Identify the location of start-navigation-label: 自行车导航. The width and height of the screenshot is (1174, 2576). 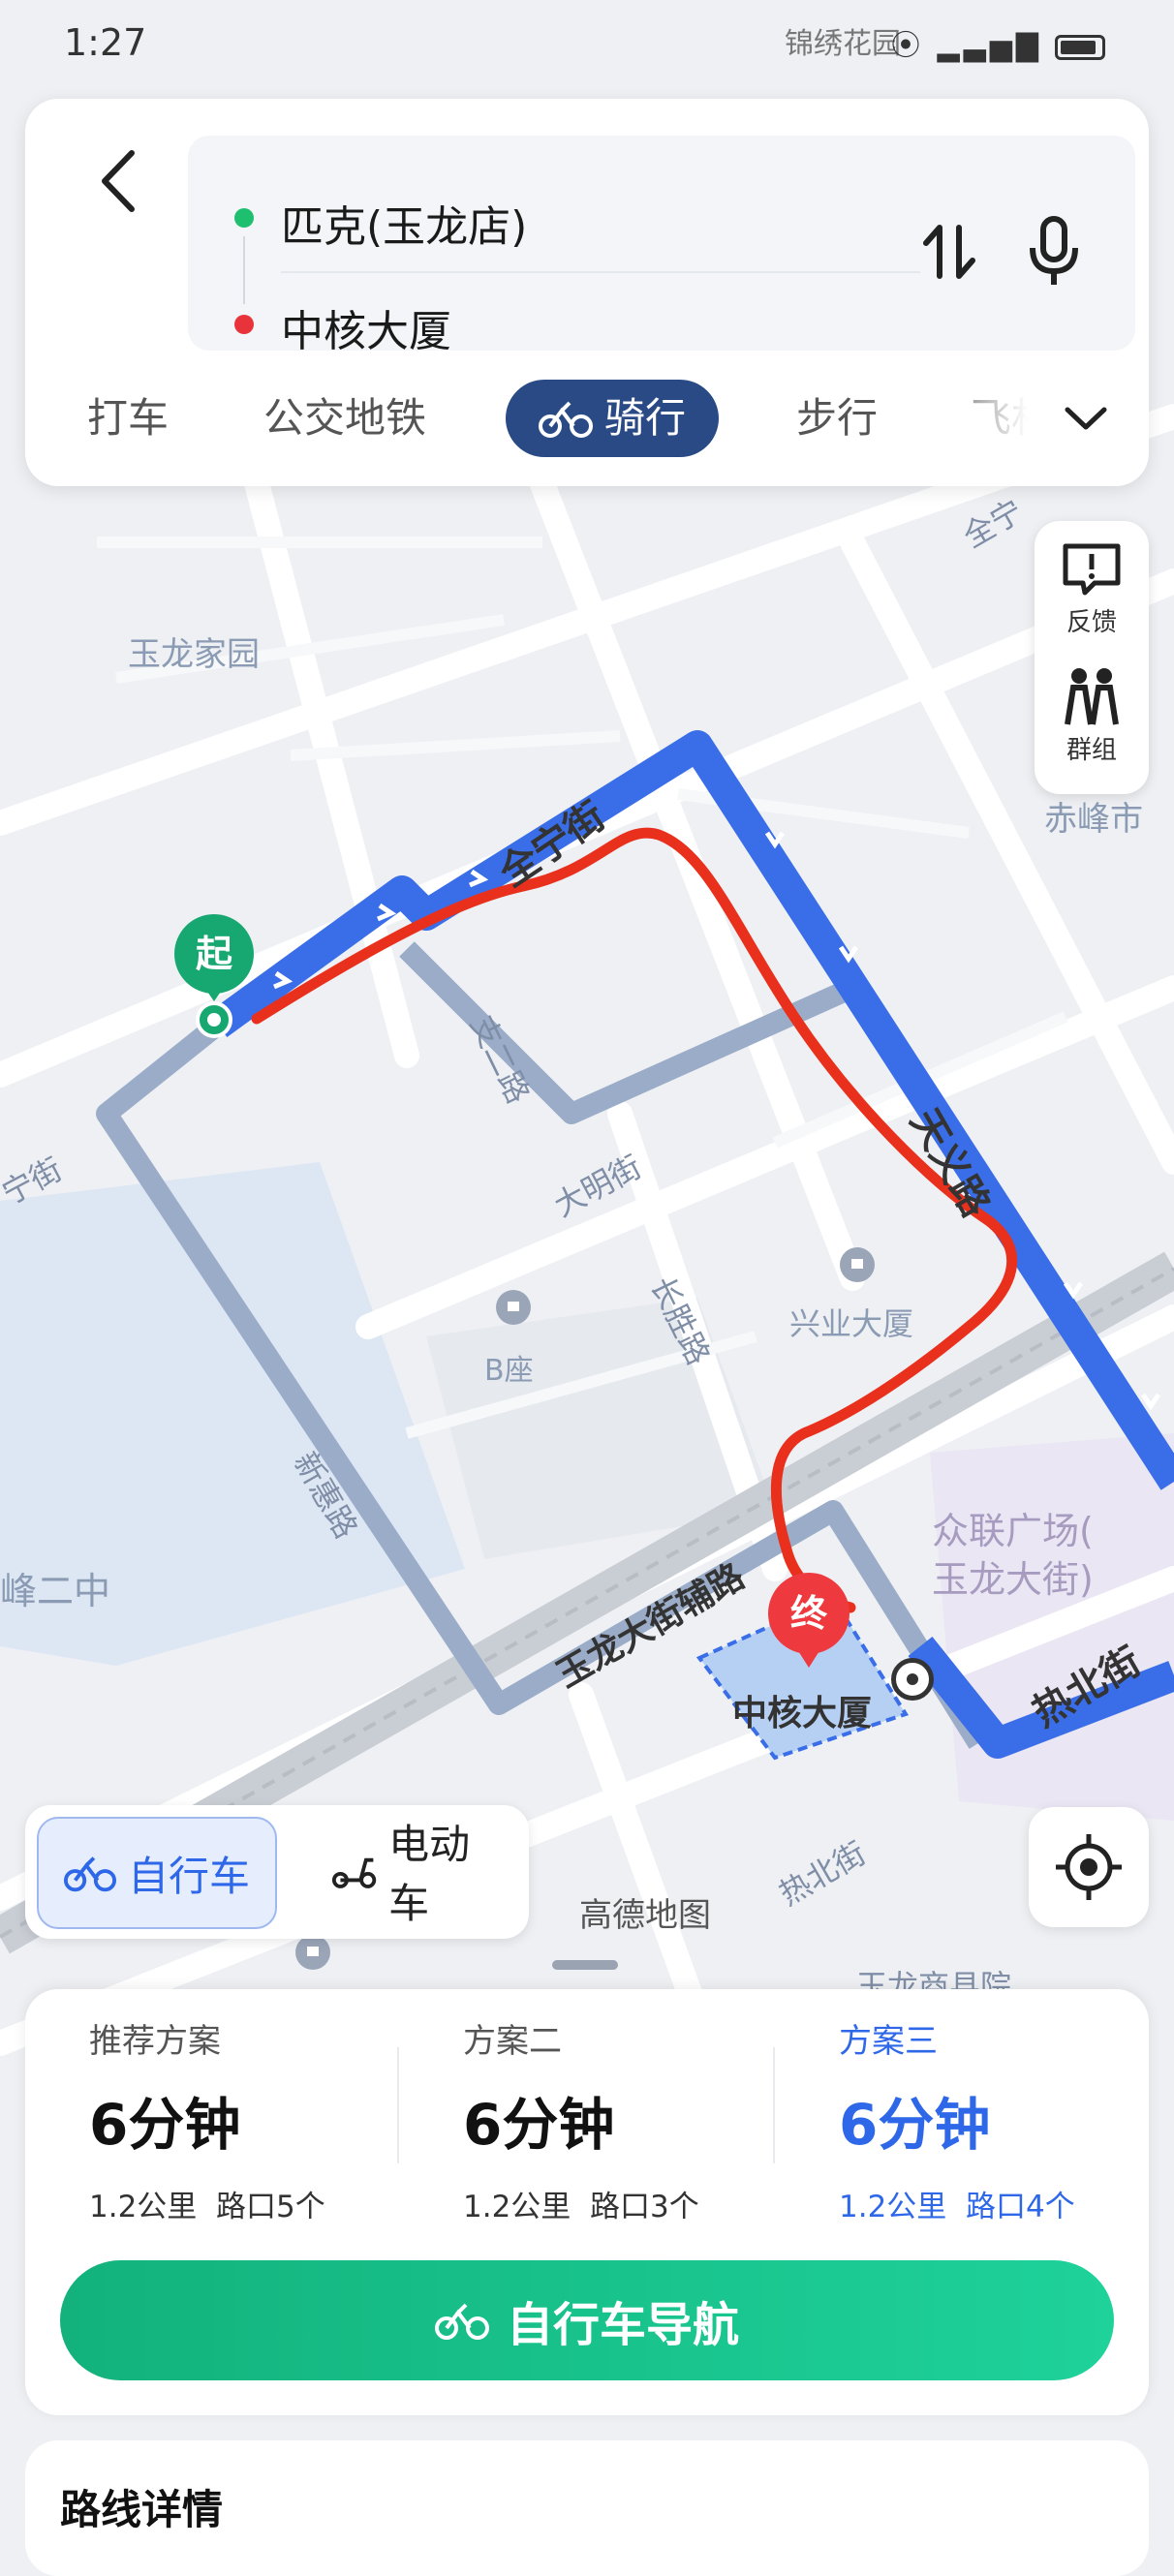
(622, 2325).